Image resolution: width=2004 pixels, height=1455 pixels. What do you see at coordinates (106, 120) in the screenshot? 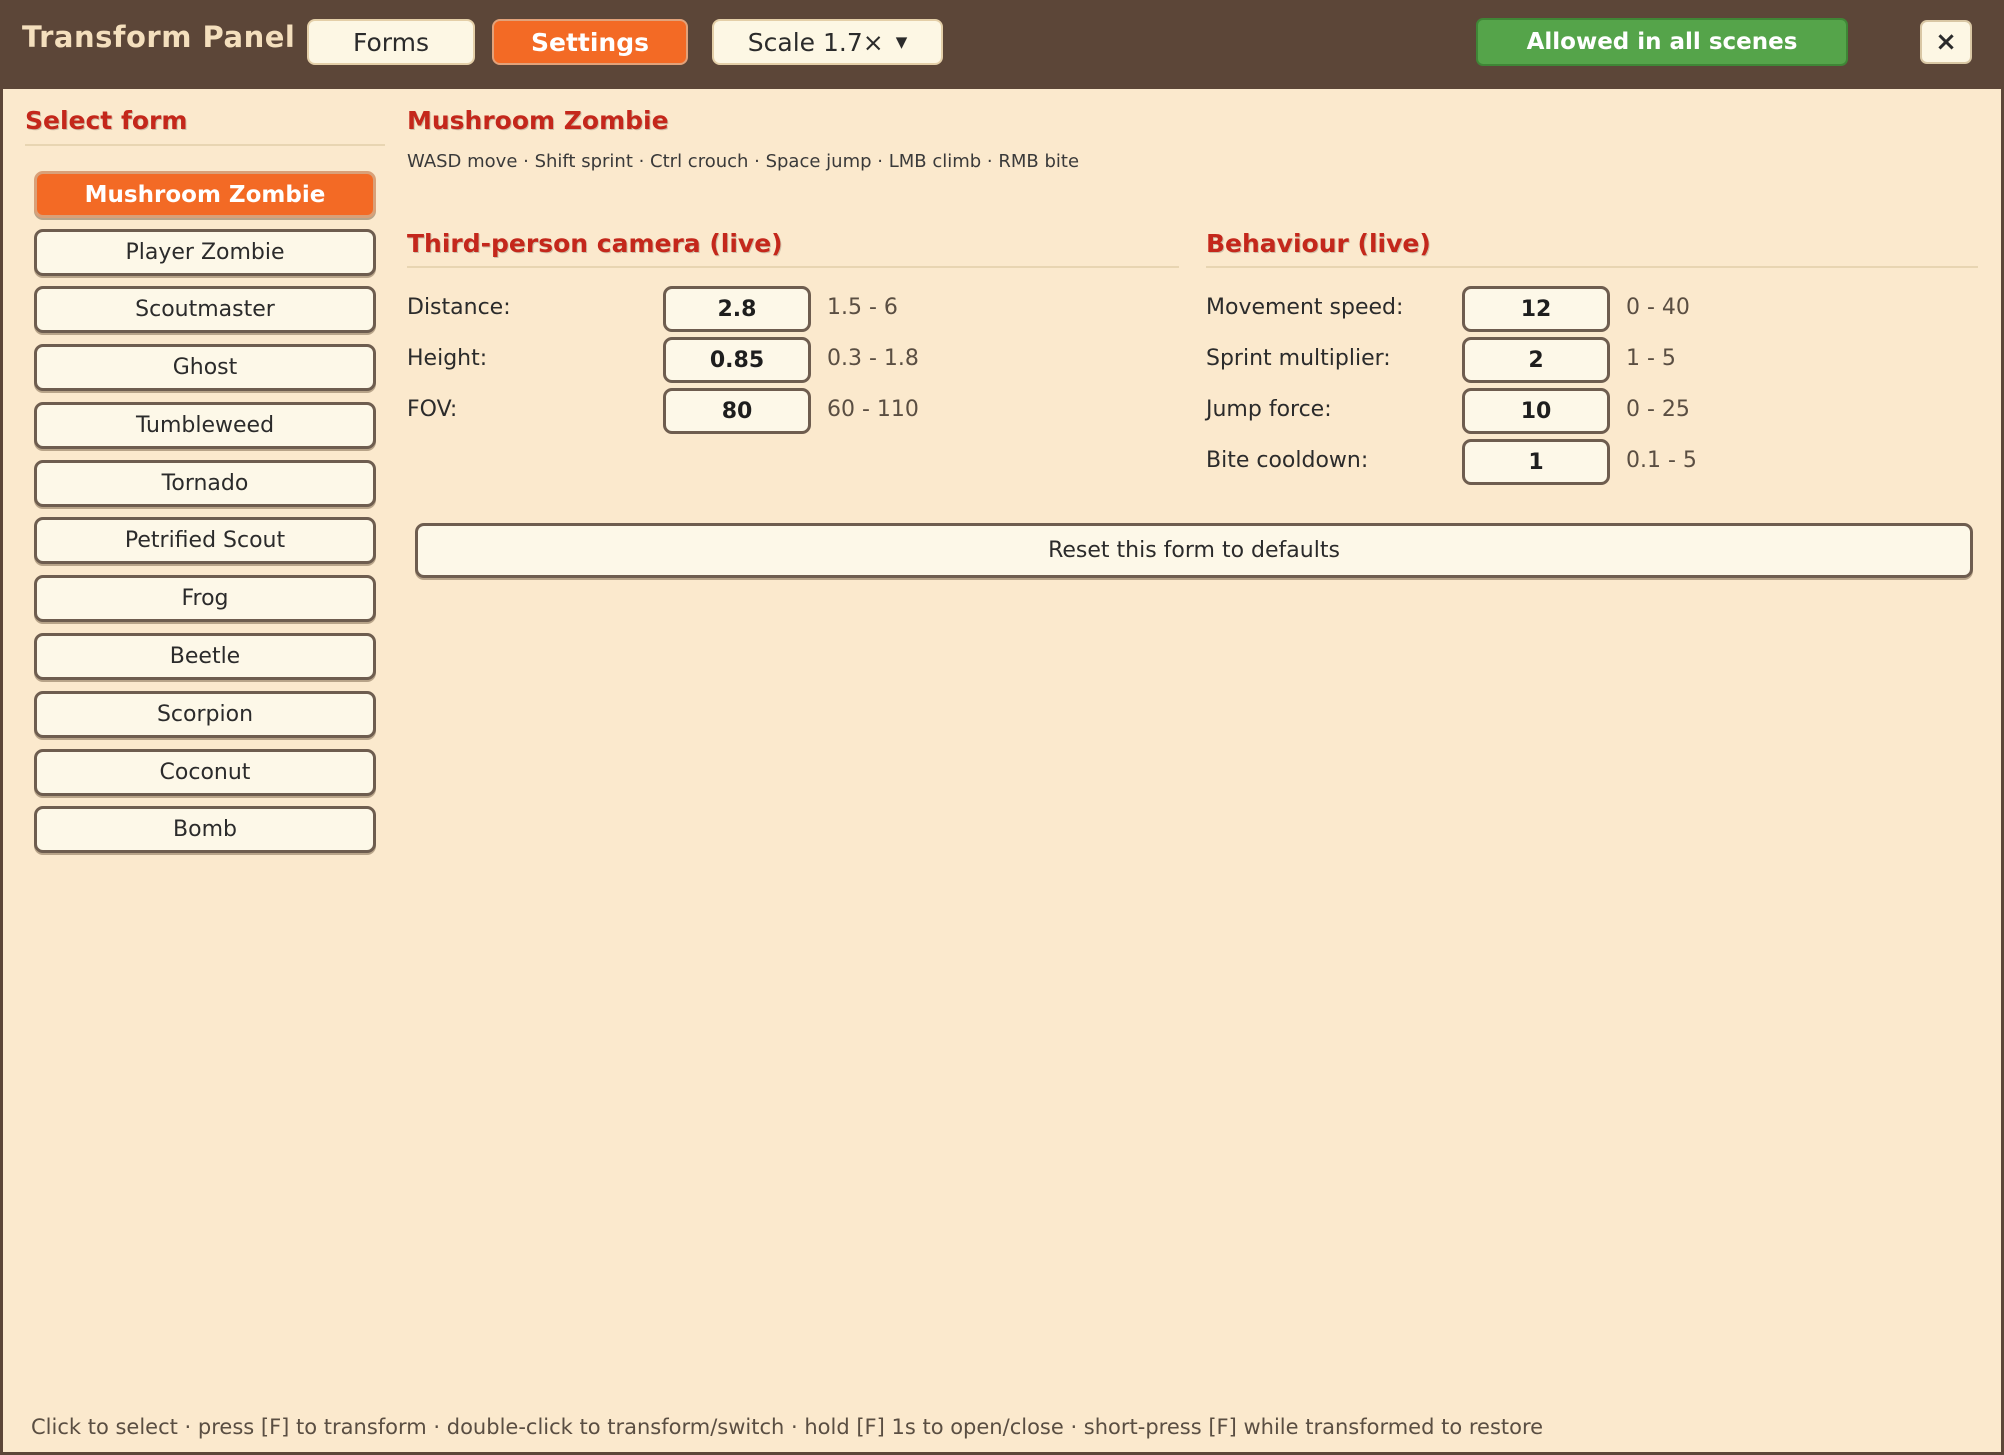
I see `sidebar-title: Select form` at bounding box center [106, 120].